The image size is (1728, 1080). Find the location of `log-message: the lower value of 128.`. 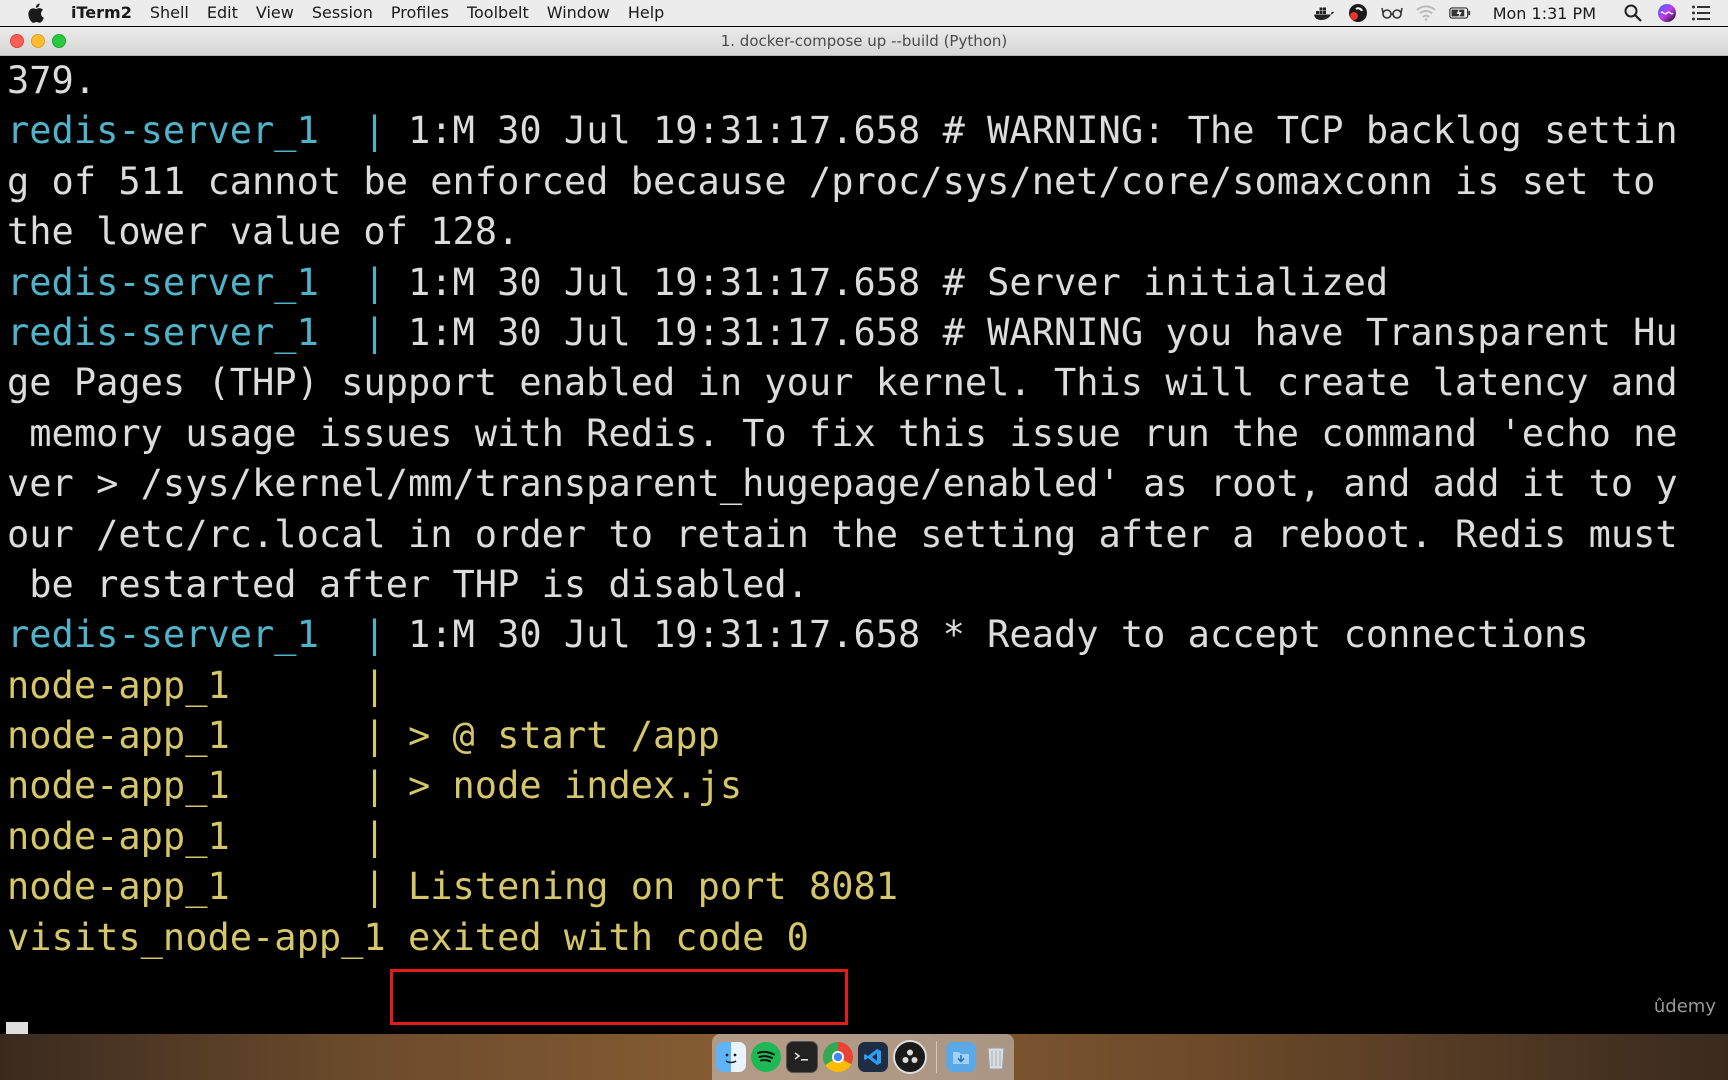

log-message: the lower value of 128. is located at coordinates (263, 232).